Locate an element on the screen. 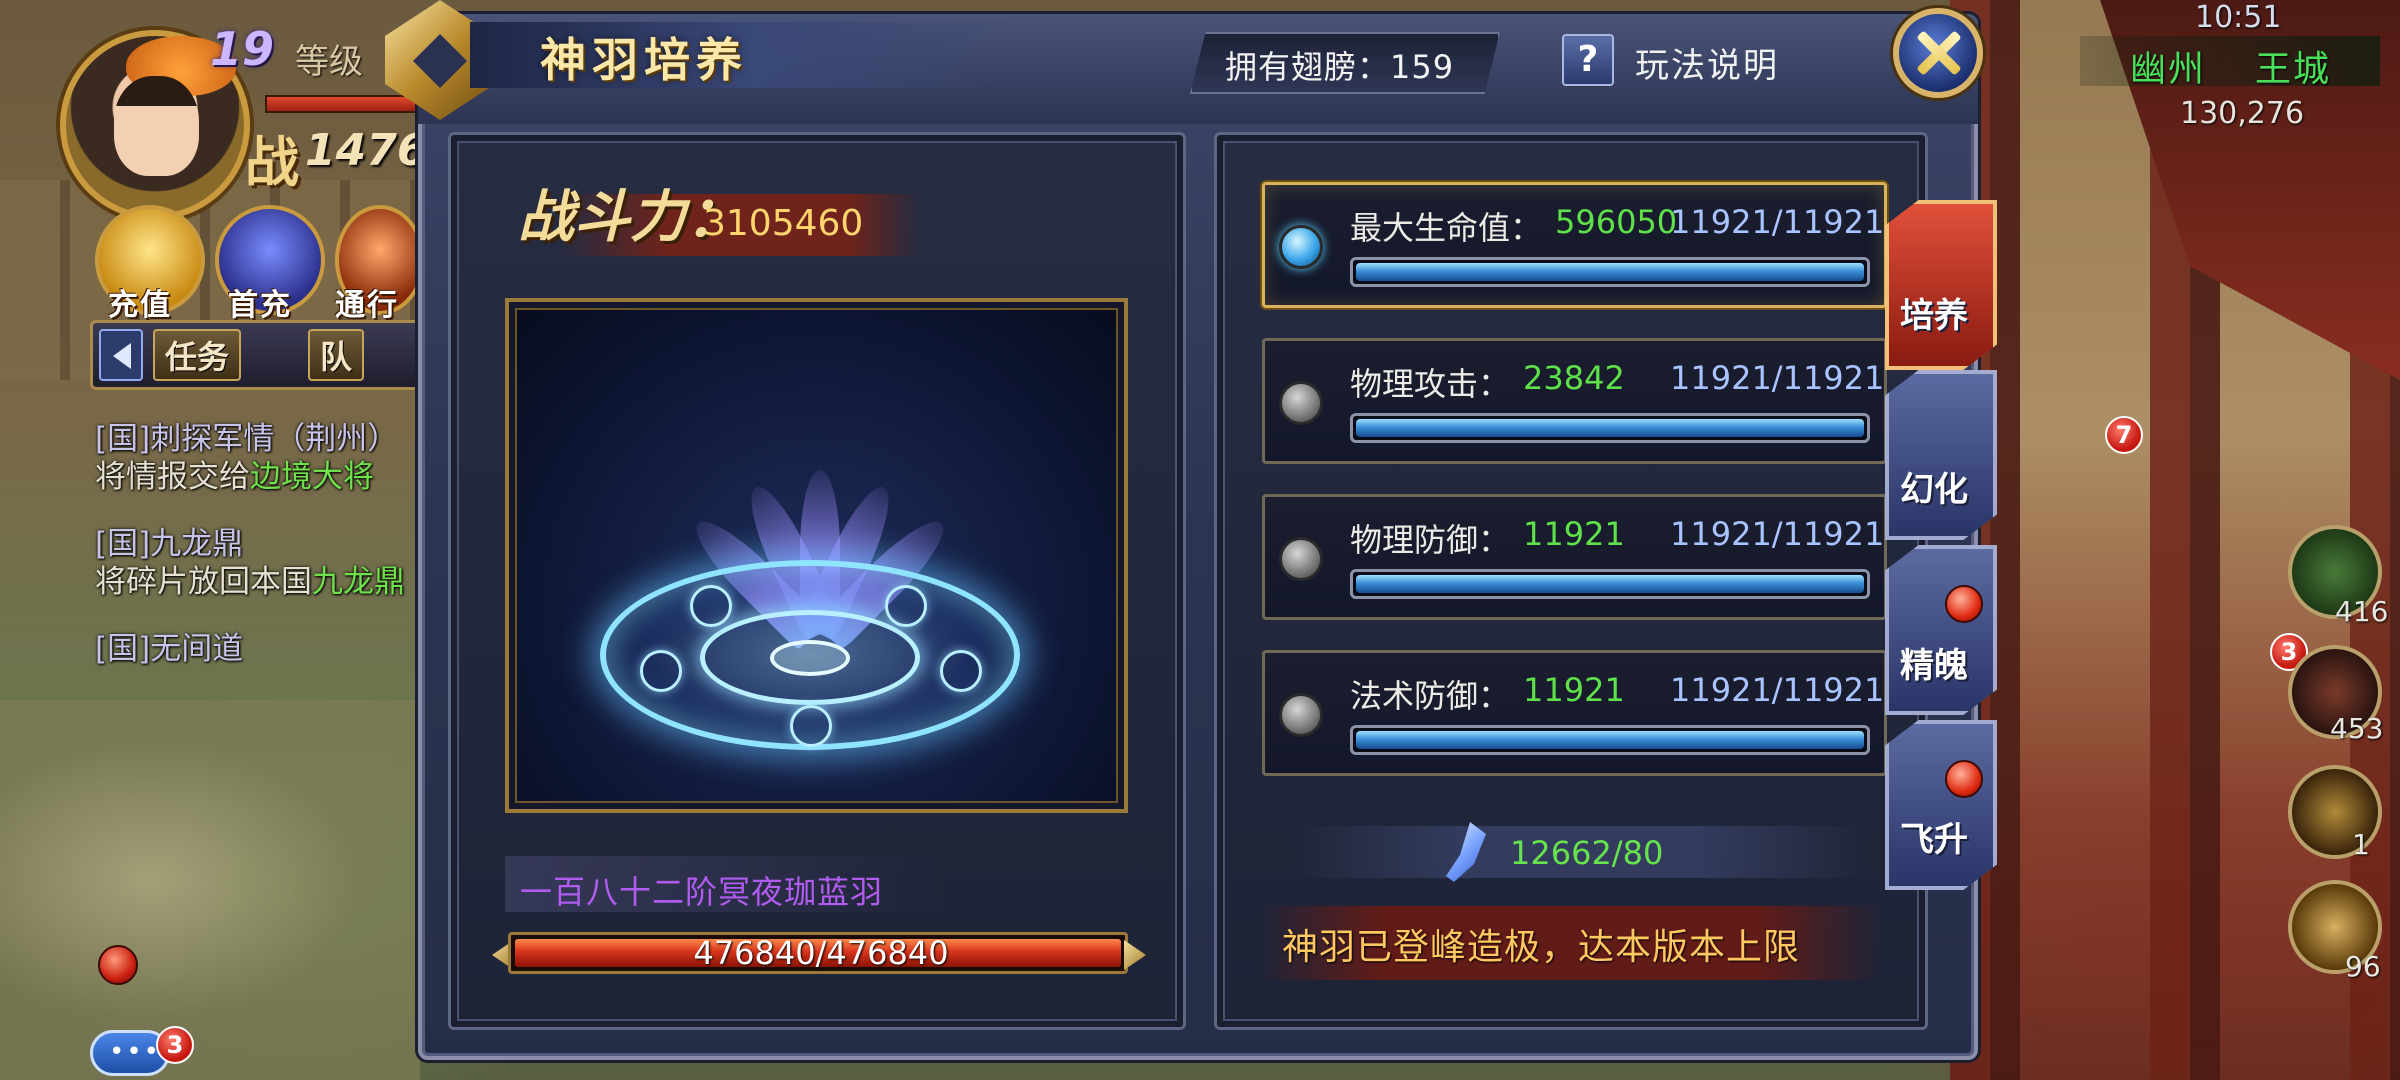  side-count: 1 is located at coordinates (2361, 844).